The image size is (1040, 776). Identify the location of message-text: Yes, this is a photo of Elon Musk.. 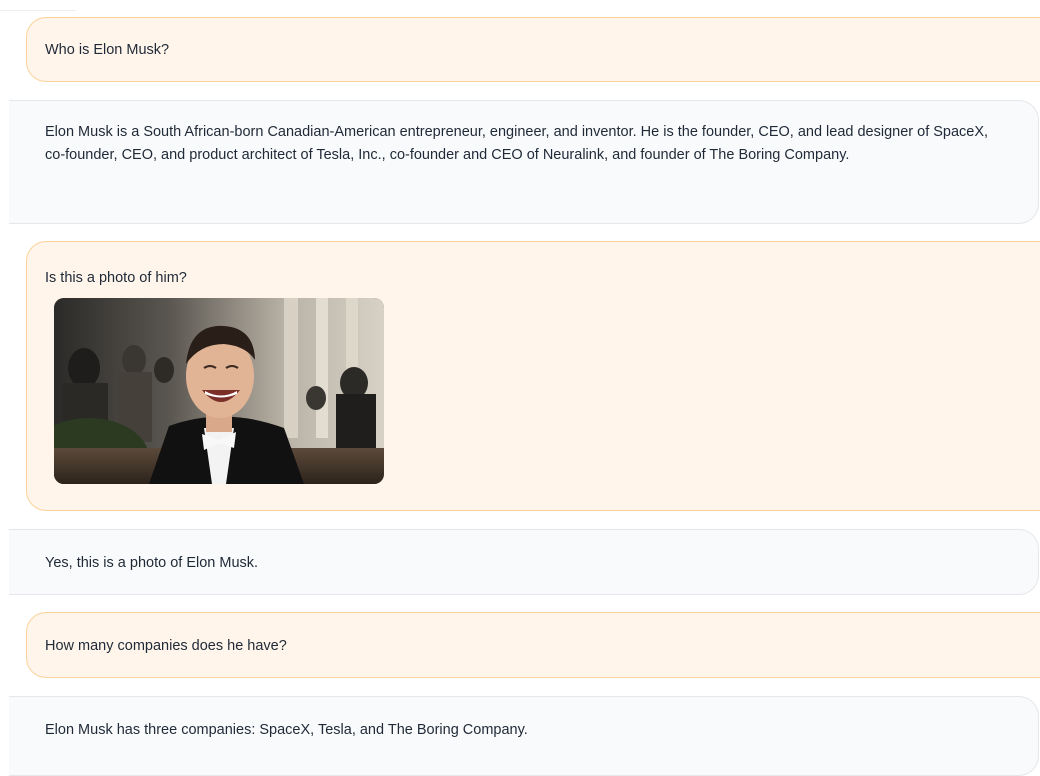
(152, 563).